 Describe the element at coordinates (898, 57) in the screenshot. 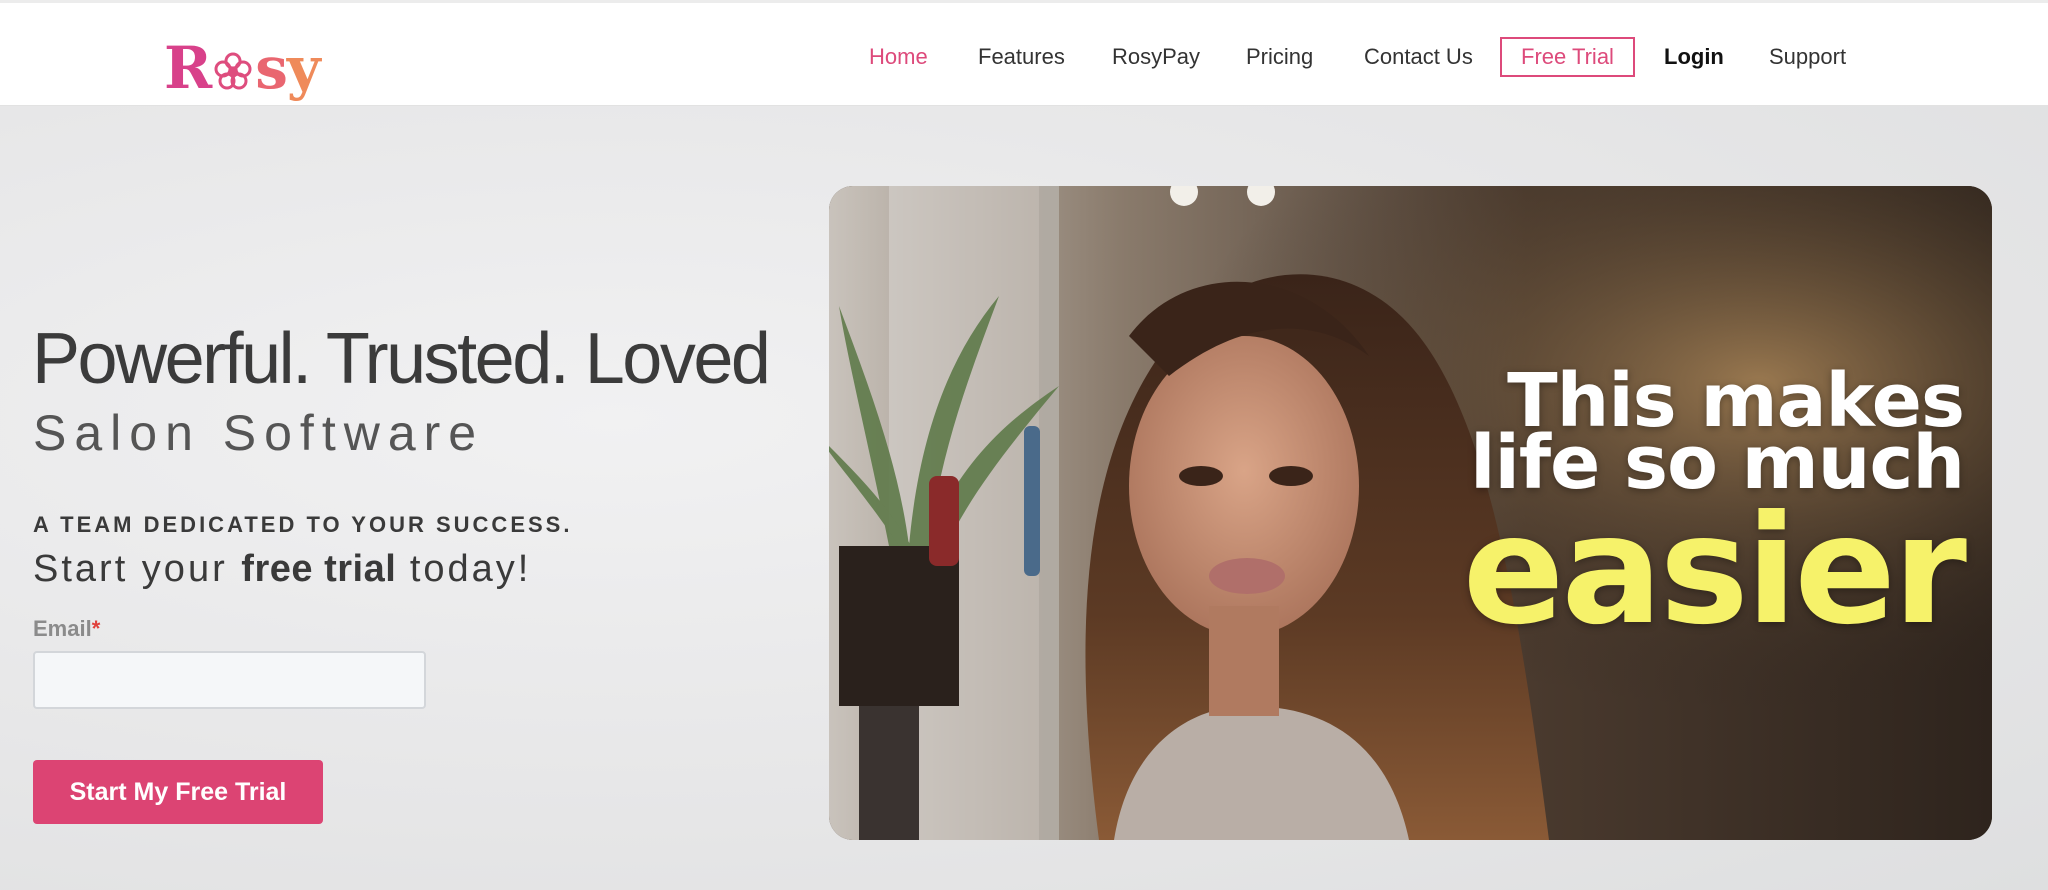

I see `nav-home: Home` at that location.